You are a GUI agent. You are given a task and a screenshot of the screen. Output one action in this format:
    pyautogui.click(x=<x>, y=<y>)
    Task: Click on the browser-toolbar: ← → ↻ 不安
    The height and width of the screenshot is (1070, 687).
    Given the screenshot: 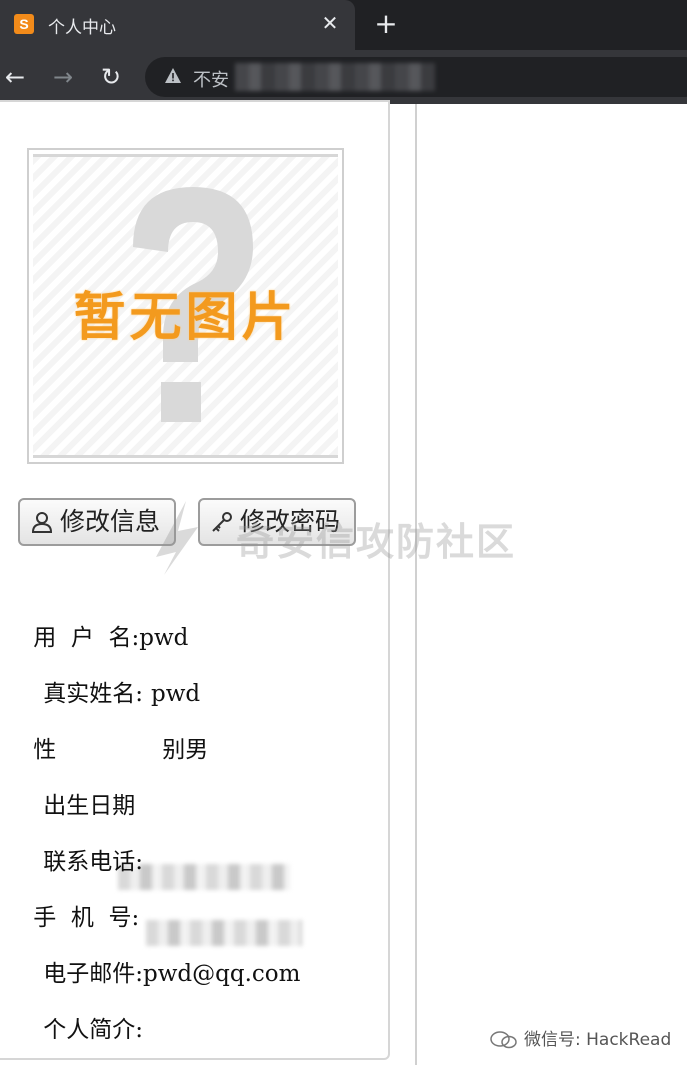 What is the action you would take?
    pyautogui.click(x=343, y=77)
    